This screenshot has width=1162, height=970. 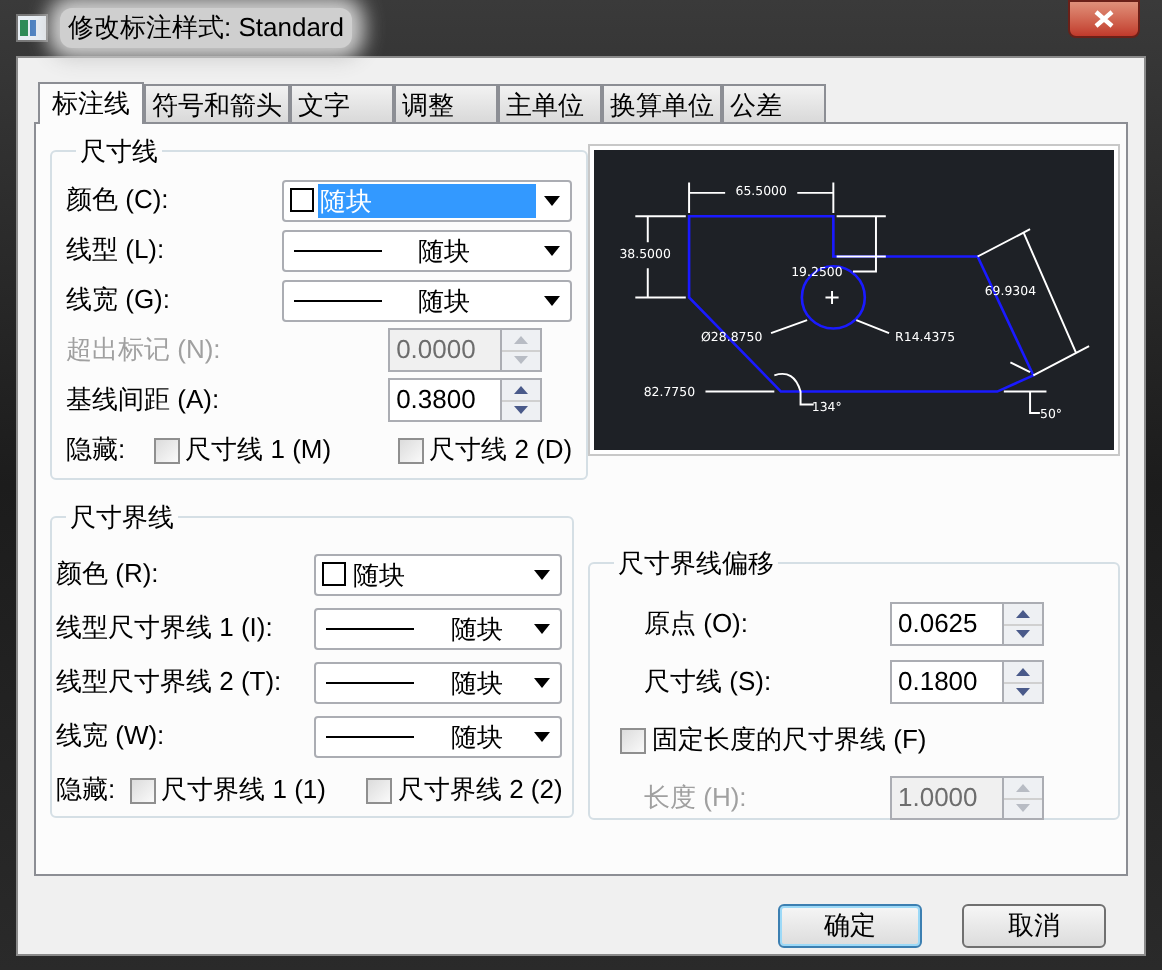 What do you see at coordinates (217, 103) in the screenshot?
I see `tab: 符号和箭头` at bounding box center [217, 103].